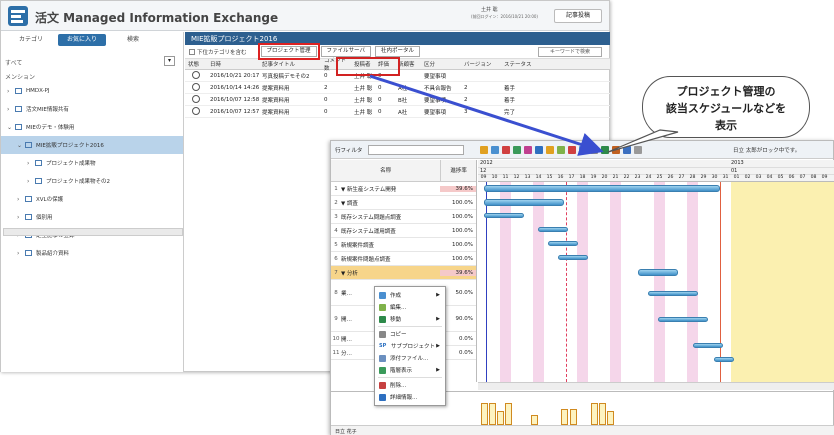  I want to click on project-title-bar: MIE拡販プロジェクト2016, so click(397, 38).